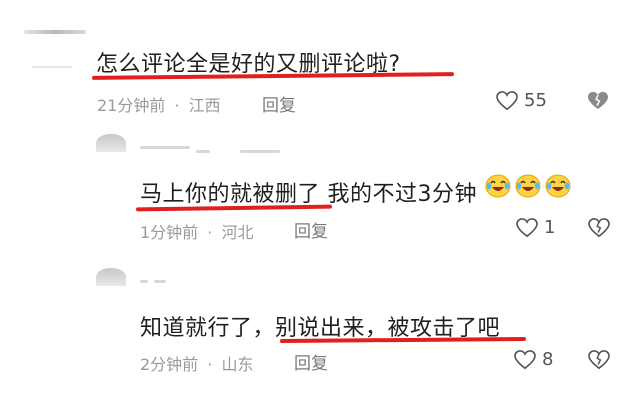 The width and height of the screenshot is (640, 396). I want to click on divider, so click(52, 67).